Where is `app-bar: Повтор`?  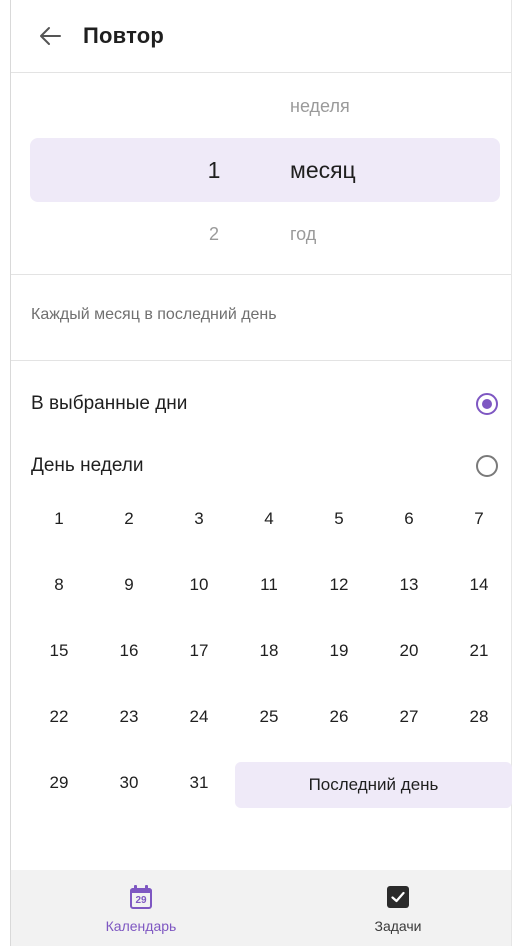 app-bar: Повтор is located at coordinates (261, 36).